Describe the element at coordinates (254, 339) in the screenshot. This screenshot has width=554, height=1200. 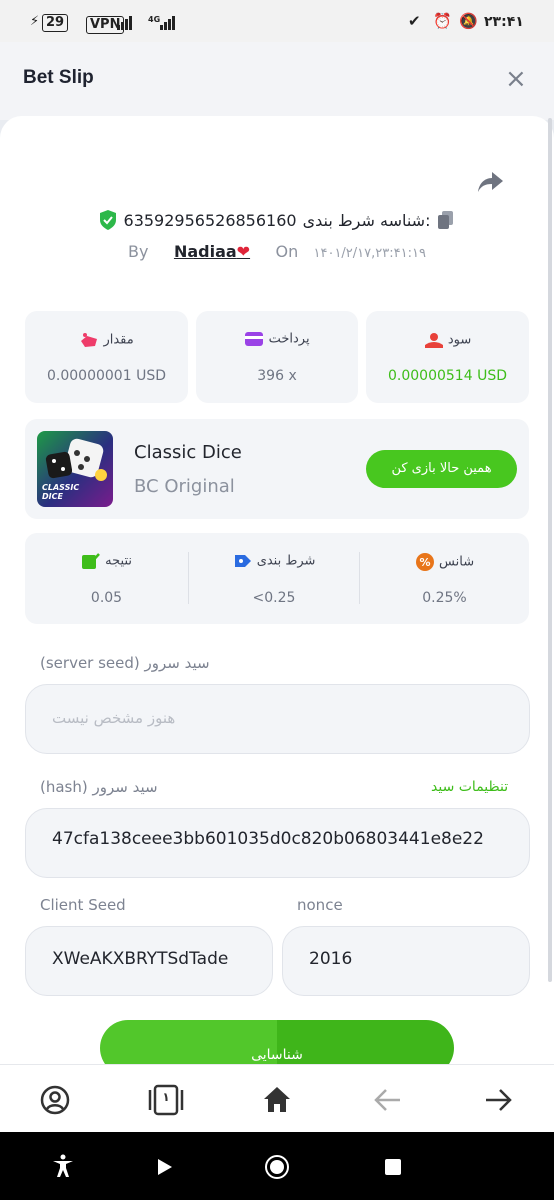
I see `wallet-icon` at that location.